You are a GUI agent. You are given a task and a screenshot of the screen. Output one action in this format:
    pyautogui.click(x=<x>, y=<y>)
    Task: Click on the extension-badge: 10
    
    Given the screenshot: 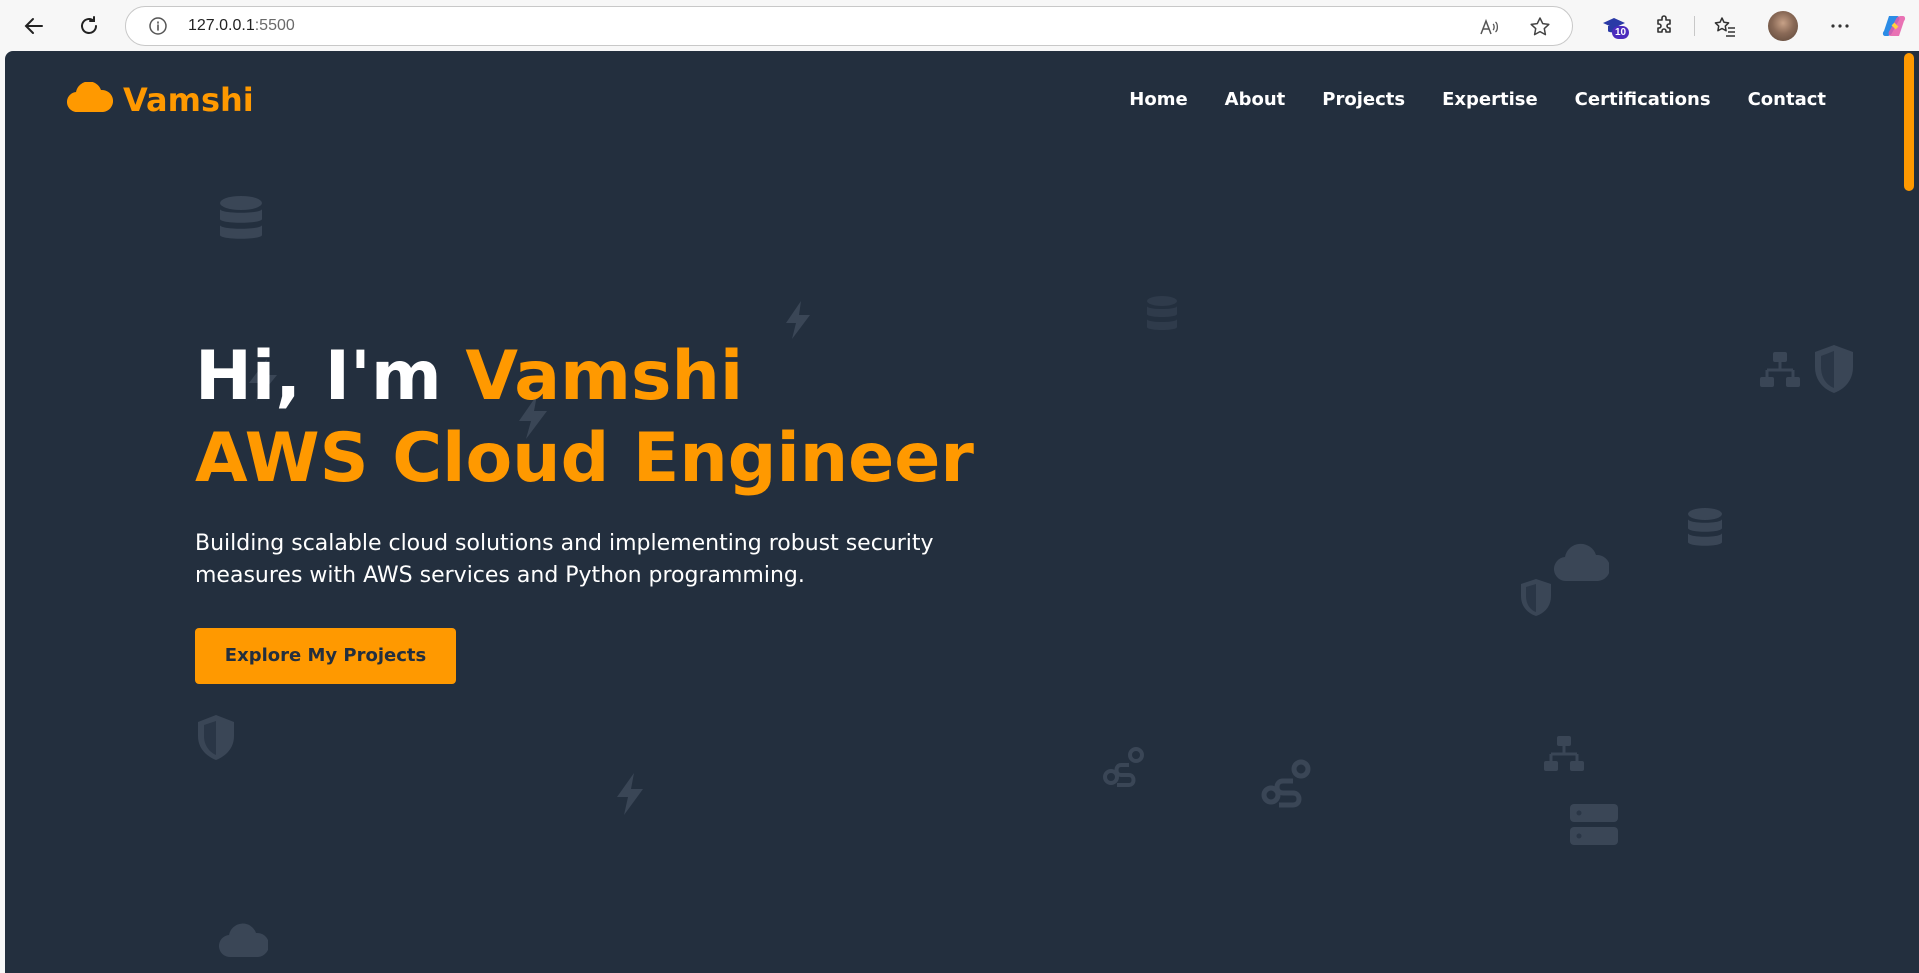 What is the action you would take?
    pyautogui.click(x=1621, y=32)
    